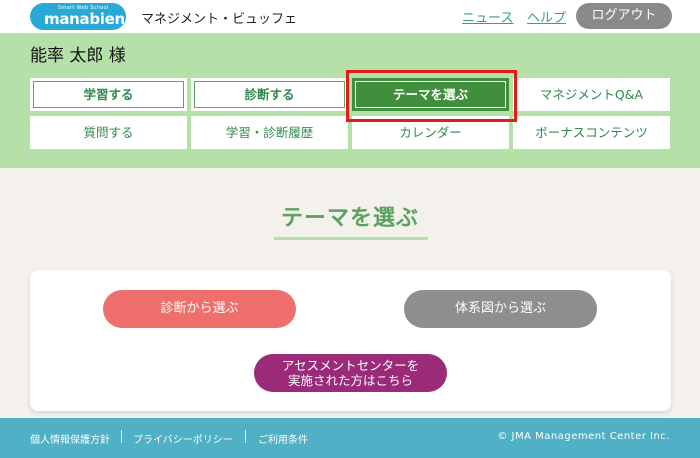  What do you see at coordinates (78, 56) in the screenshot?
I see `user-name: 能率 太郎 様` at bounding box center [78, 56].